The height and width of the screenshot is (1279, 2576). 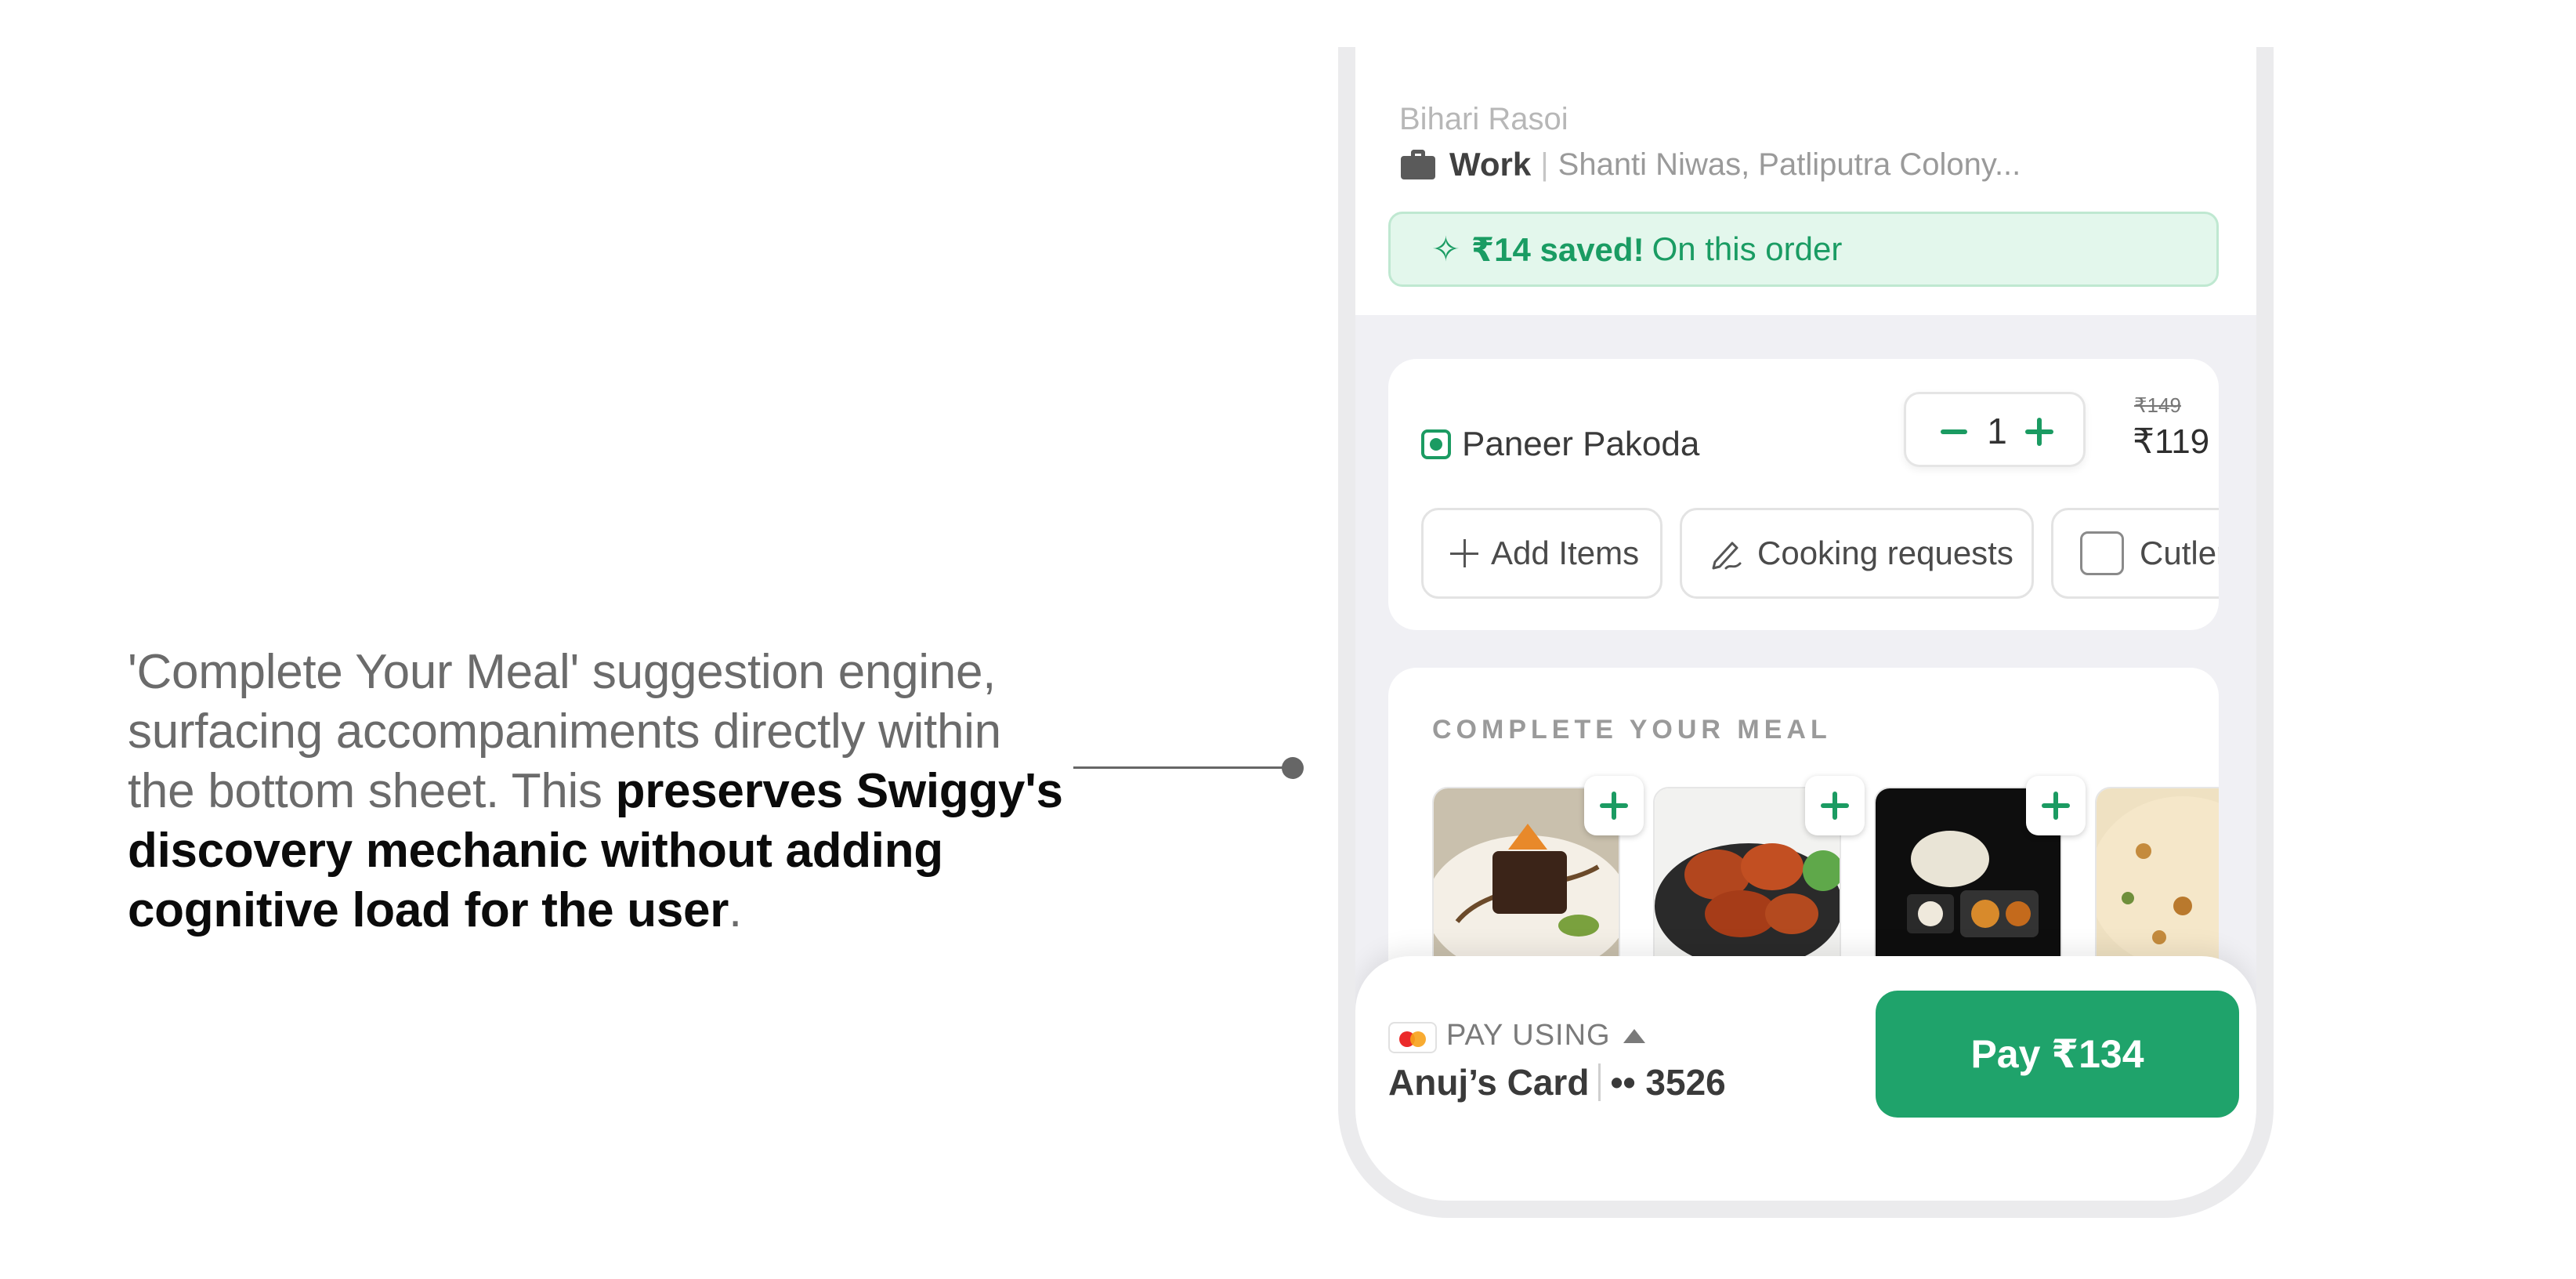 I want to click on item-actions: Add Items Cooking requests Cutlery, so click(x=1820, y=555).